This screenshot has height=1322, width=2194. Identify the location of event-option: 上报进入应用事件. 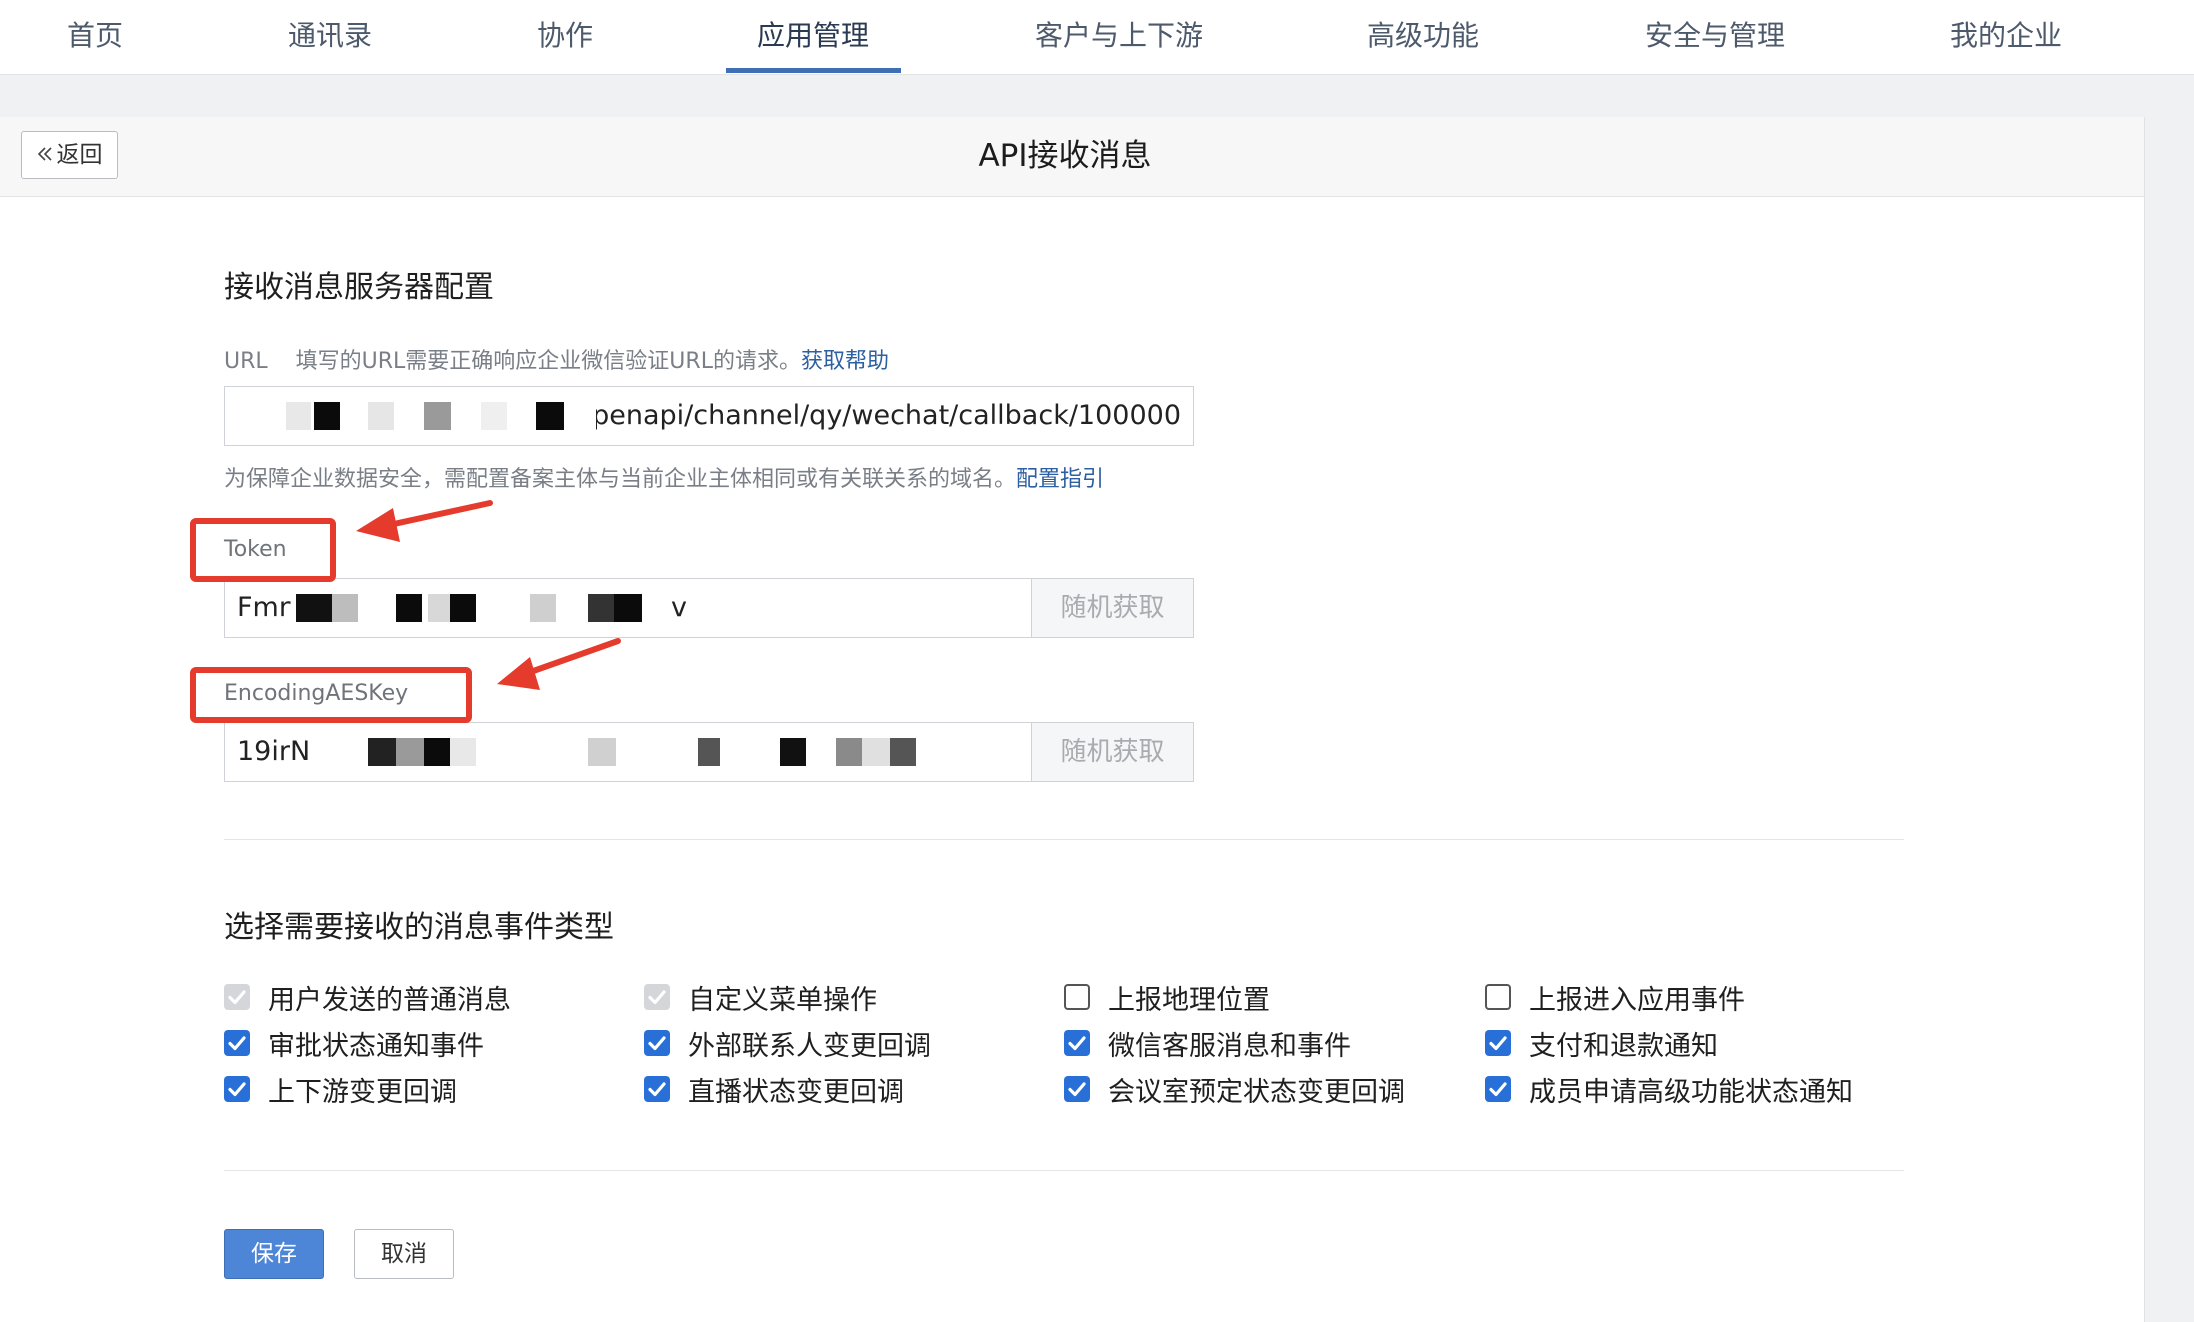
(1615, 998).